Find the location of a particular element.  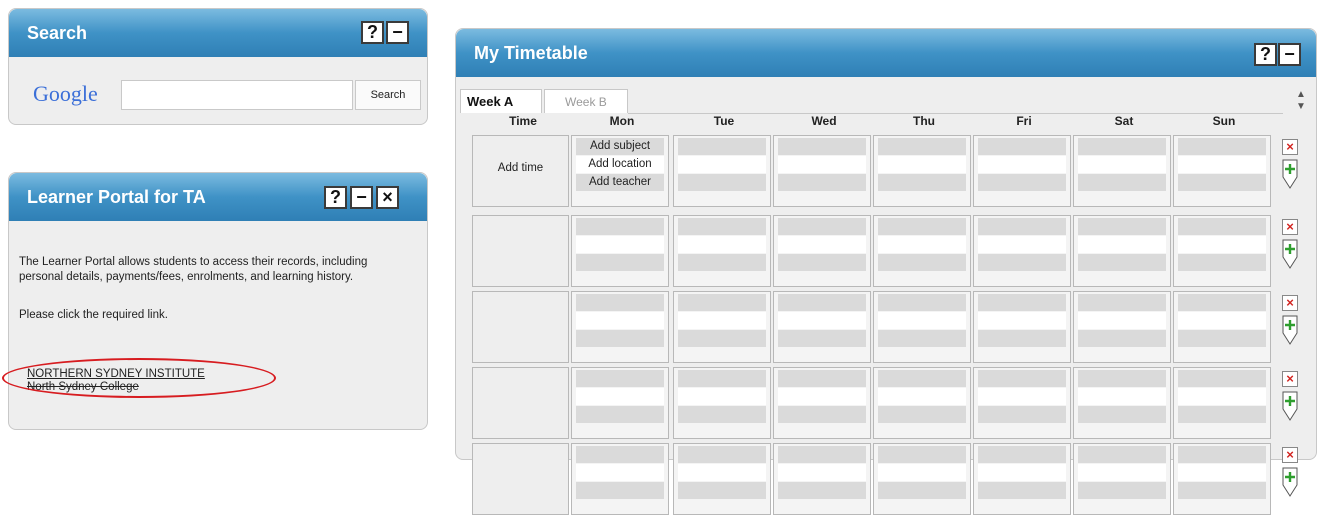

timetable-title: My Timetable is located at coordinates (531, 53).